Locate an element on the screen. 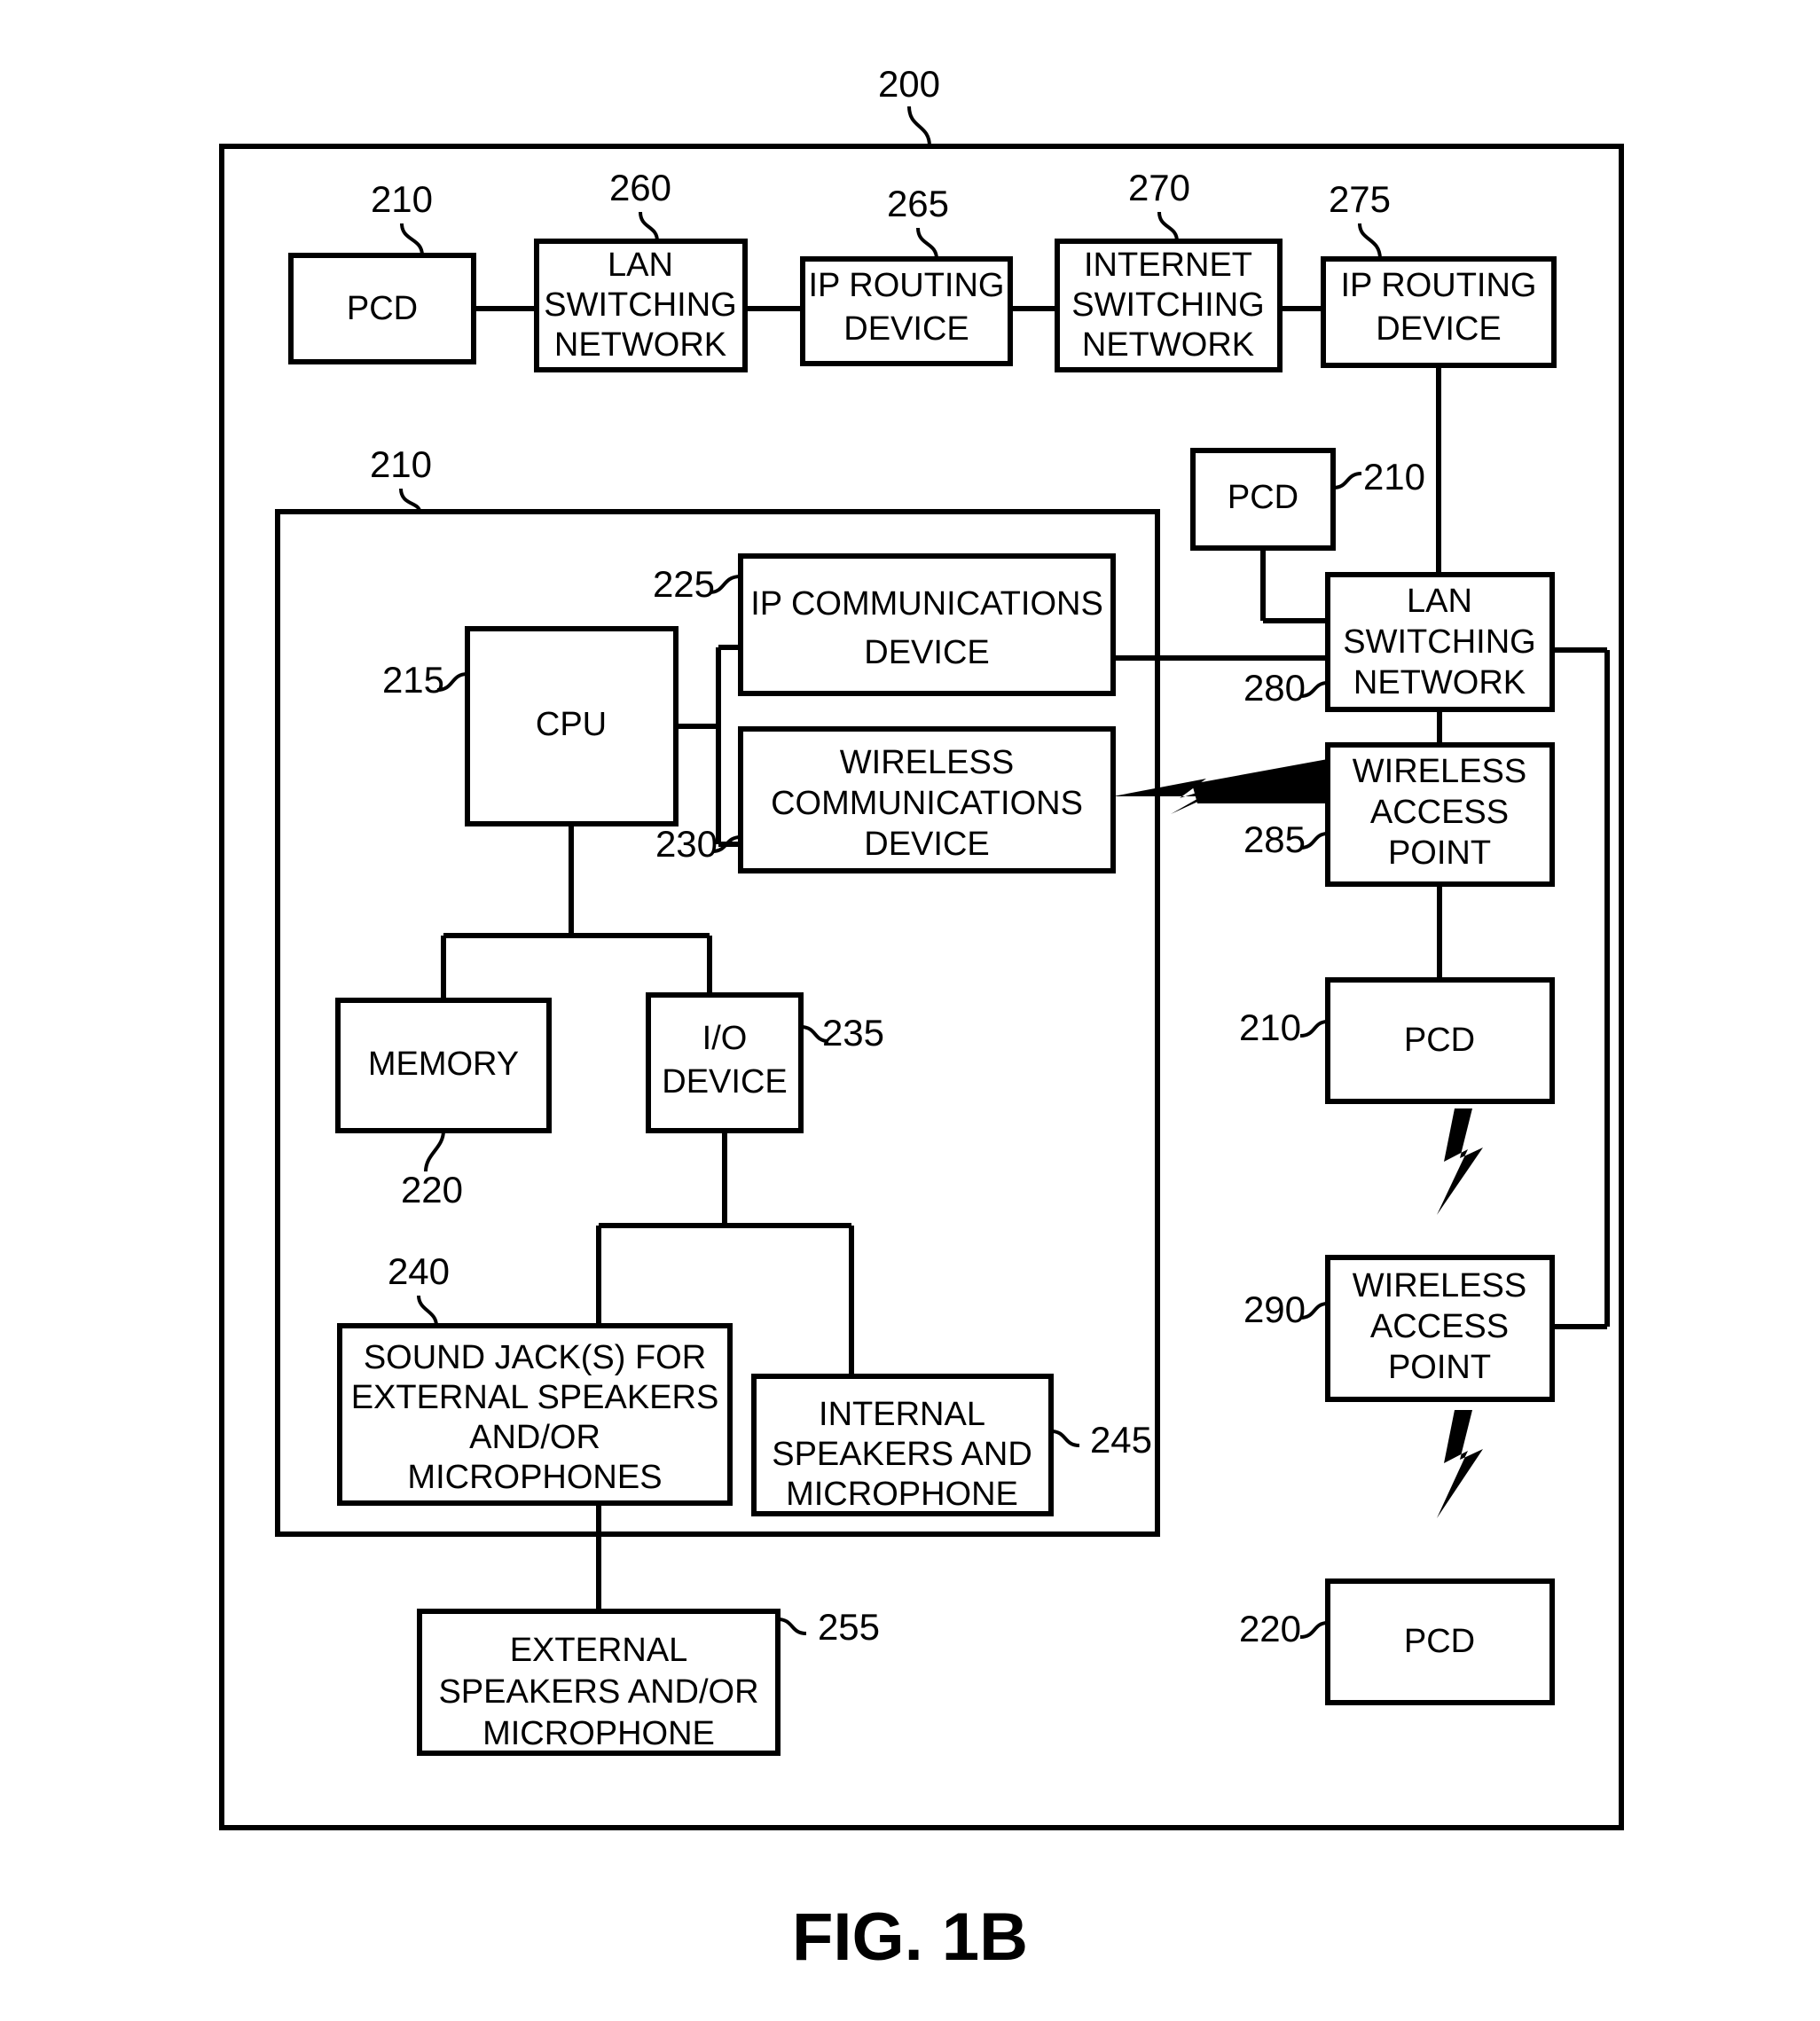 Image resolution: width=1820 pixels, height=2021 pixels. wireless-bolt-wap290-to-pcd220-icon is located at coordinates (1460, 1464).